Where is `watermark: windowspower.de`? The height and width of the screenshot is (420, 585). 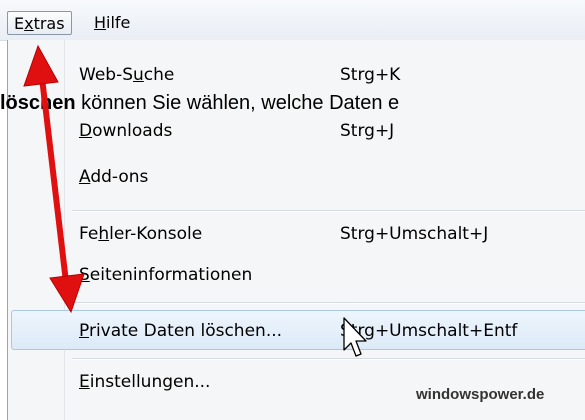 watermark: windowspower.de is located at coordinates (480, 394).